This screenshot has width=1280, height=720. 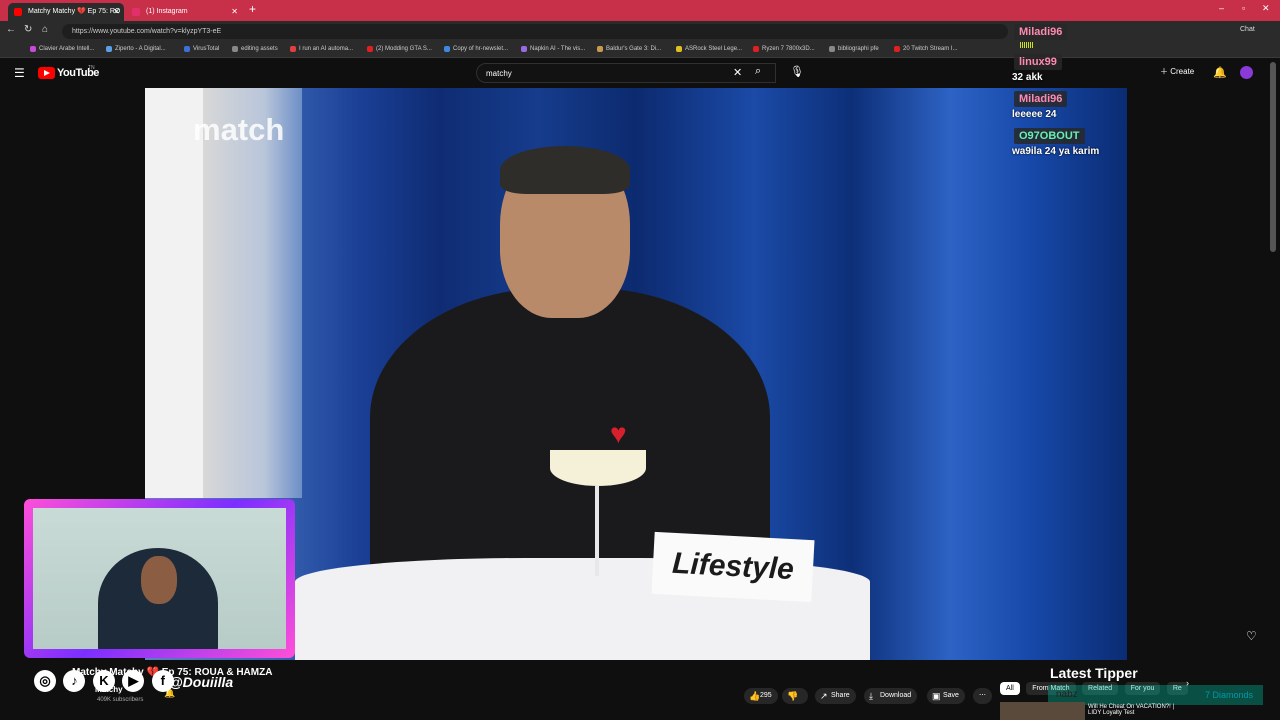 I want to click on cocktail-glass, so click(x=598, y=468).